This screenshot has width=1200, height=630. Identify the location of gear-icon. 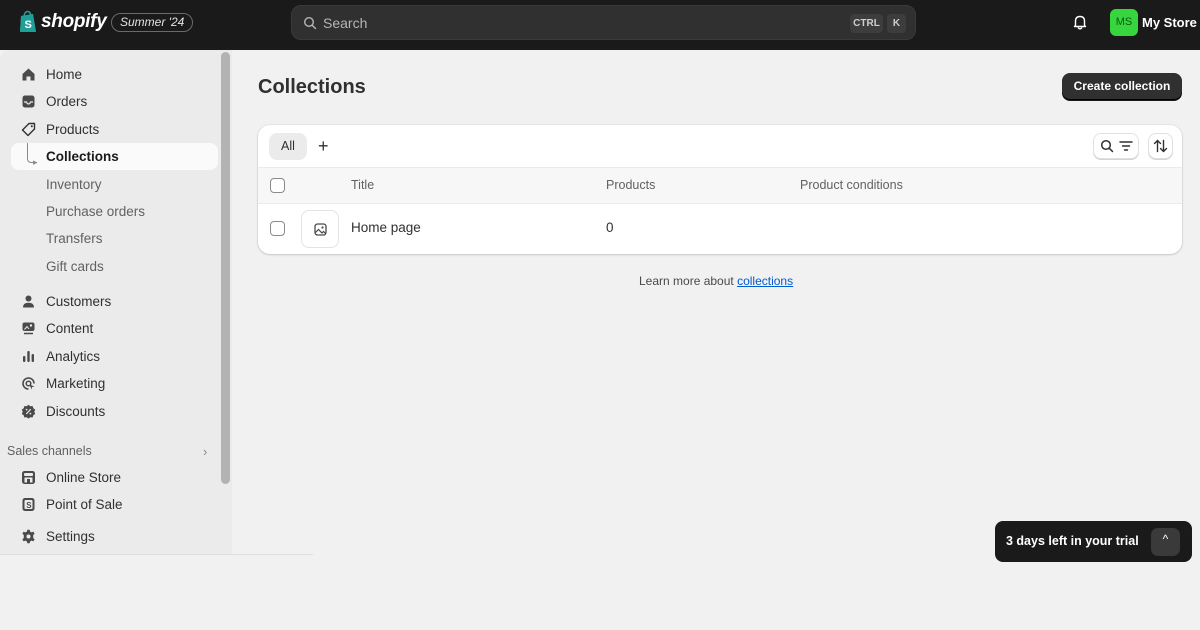
(28, 536).